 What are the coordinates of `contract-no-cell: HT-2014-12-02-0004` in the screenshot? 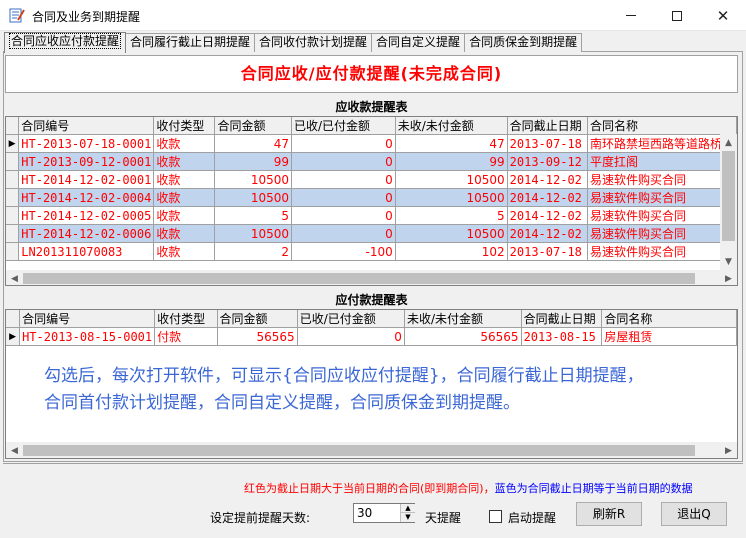 It's located at (86, 197).